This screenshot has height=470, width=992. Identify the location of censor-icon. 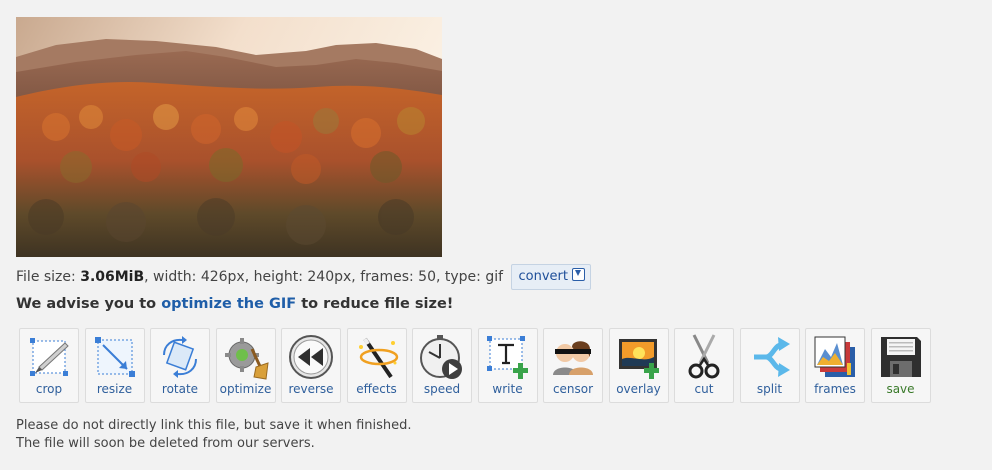
(573, 358).